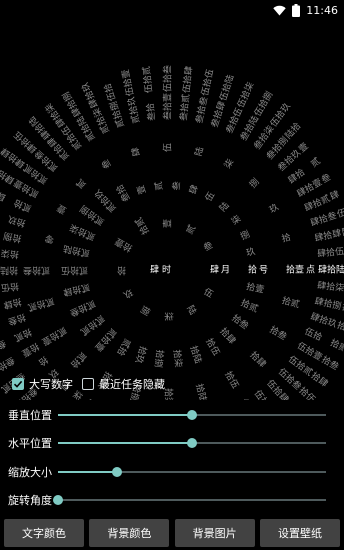 The image size is (344, 550). Describe the element at coordinates (9, 271) in the screenshot. I see `clock-minute-item: 拾陆` at that location.